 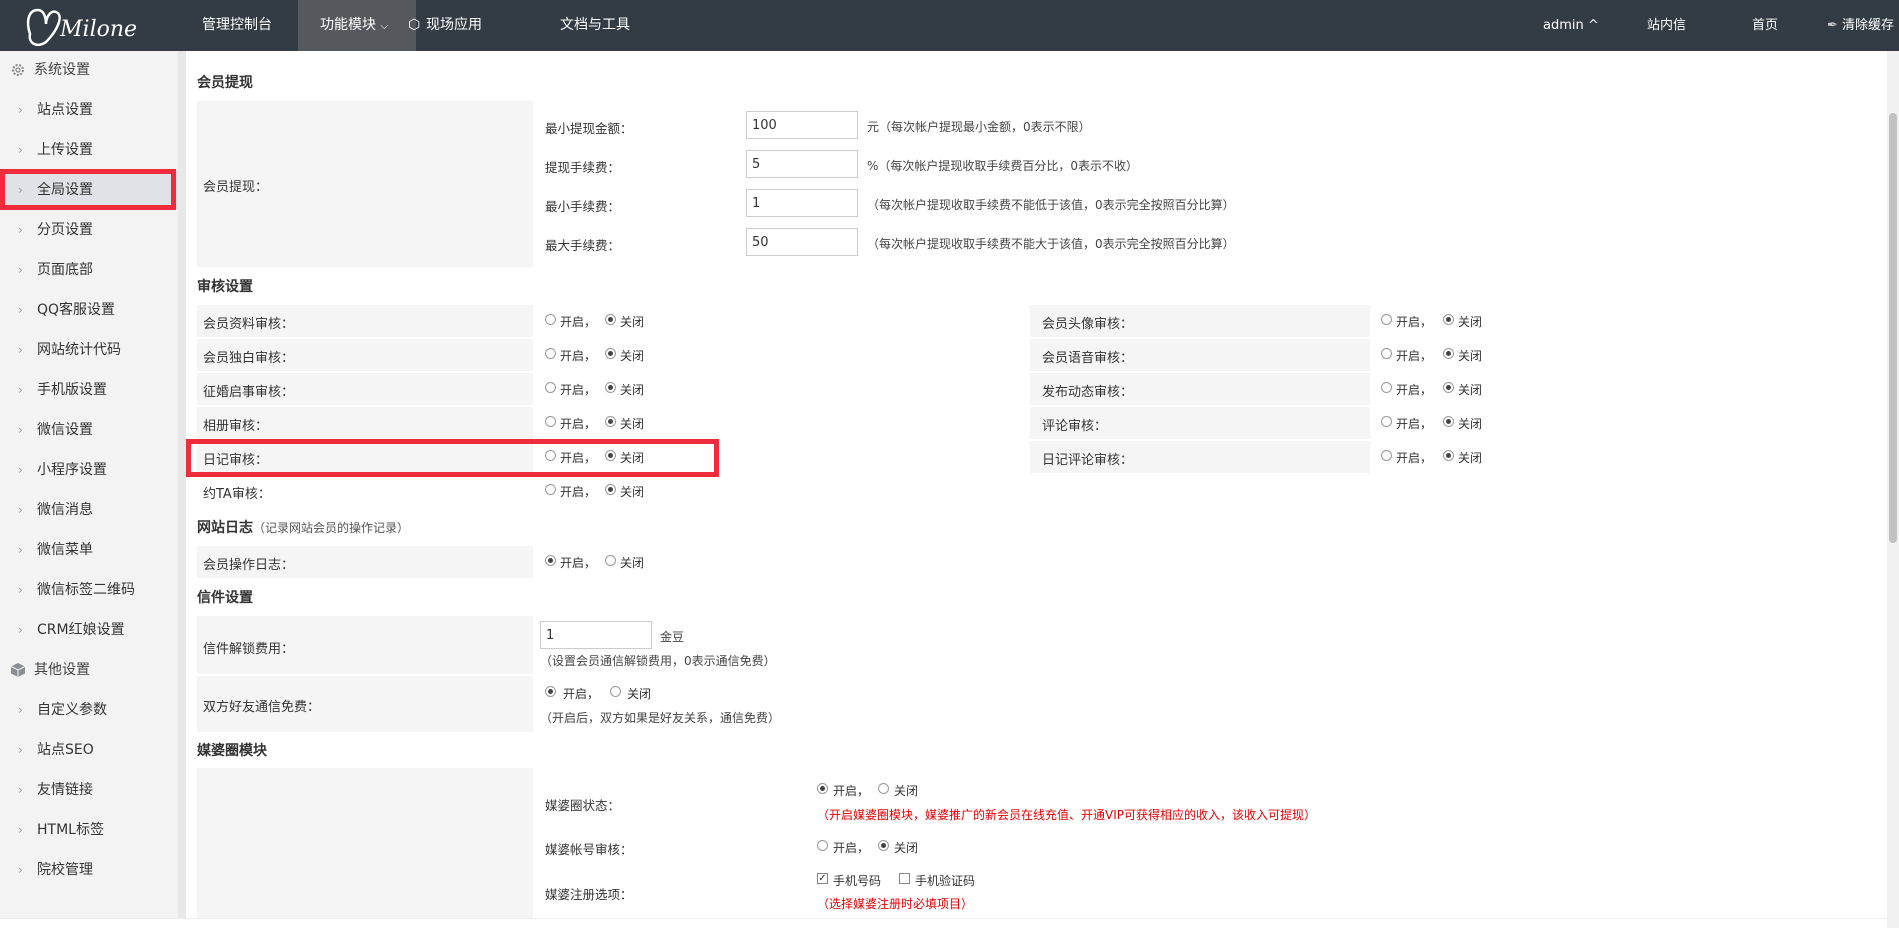 What do you see at coordinates (72, 710) in the screenshot?
I see `sidebar-item-label: 自定义参数` at bounding box center [72, 710].